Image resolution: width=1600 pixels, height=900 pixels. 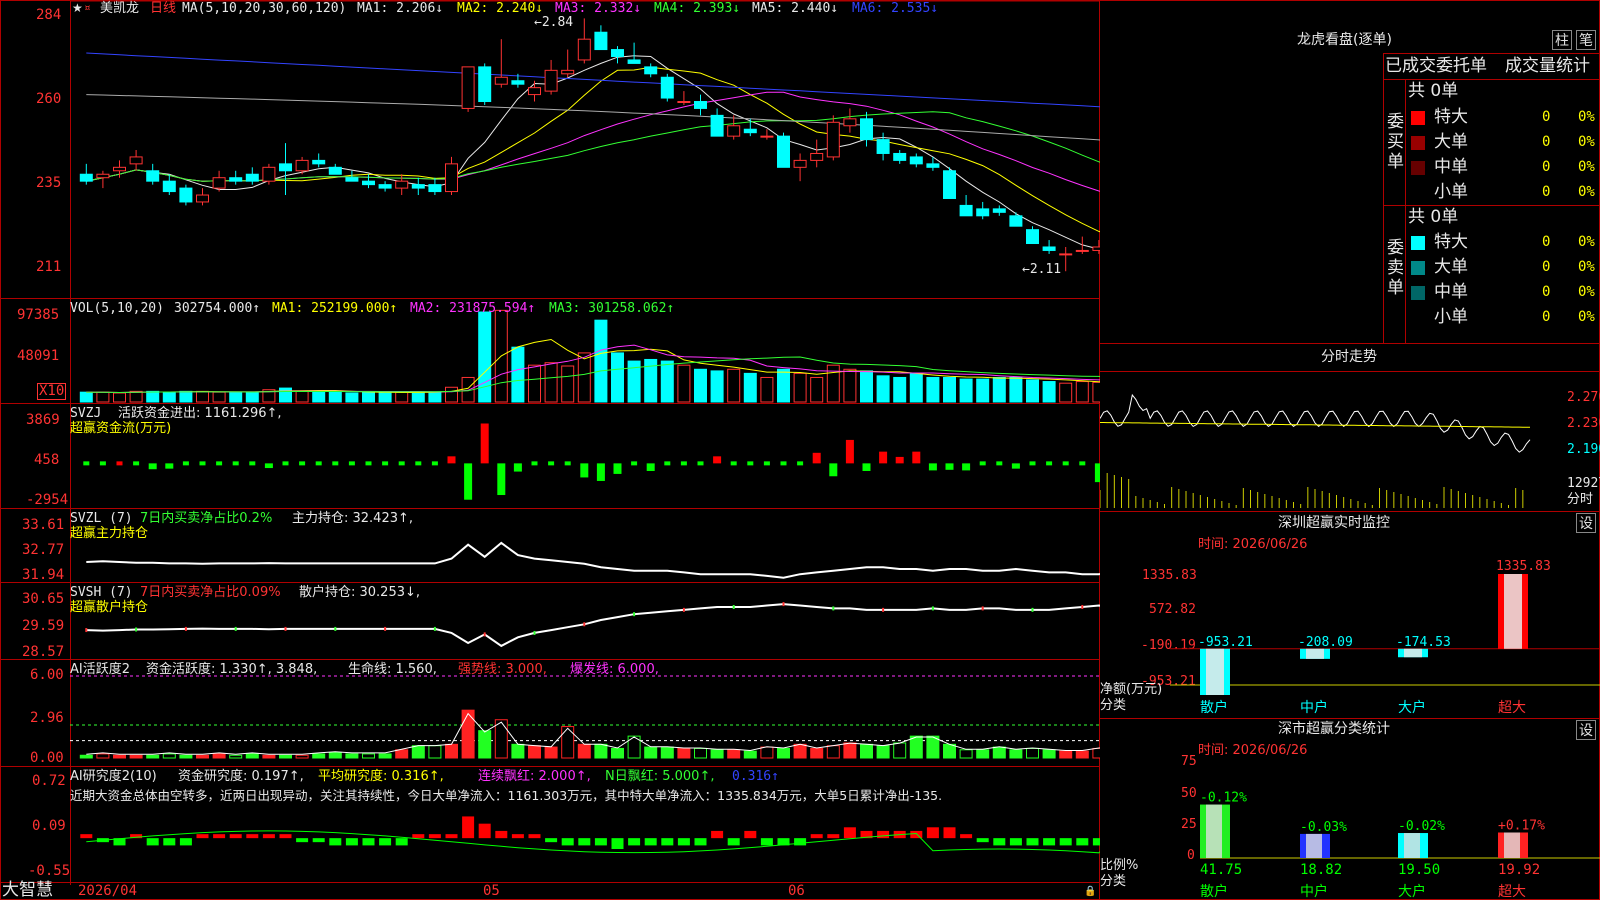 I want to click on ai-research-ytick-3: -0.55, so click(x=49, y=871).